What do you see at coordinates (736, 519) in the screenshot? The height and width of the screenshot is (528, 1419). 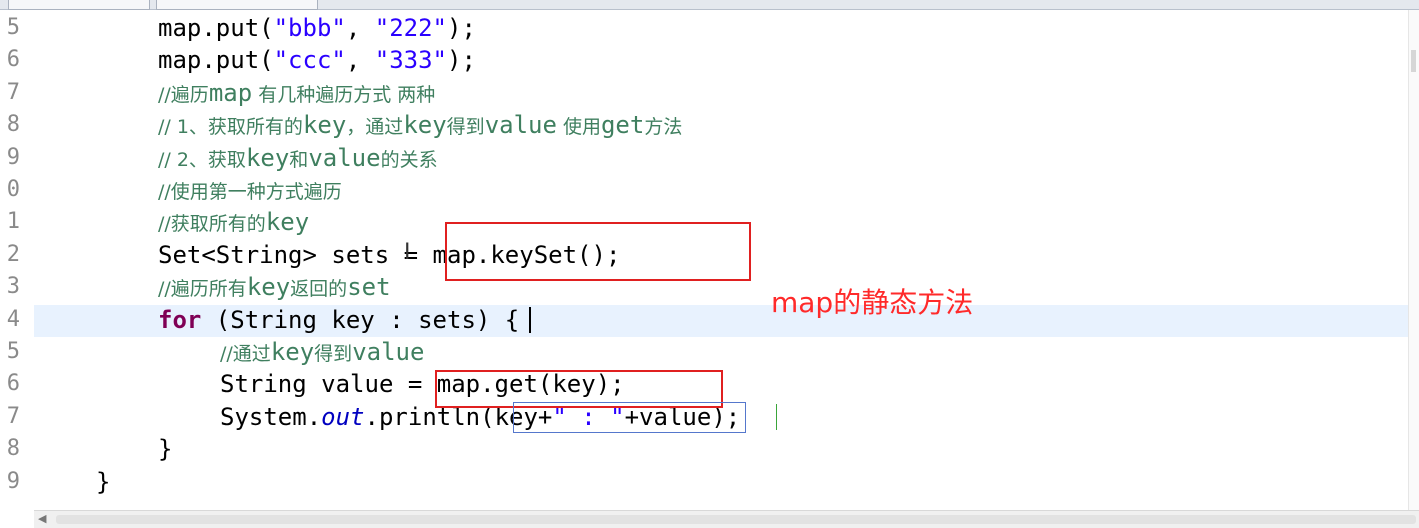 I see `scroll-thumb` at bounding box center [736, 519].